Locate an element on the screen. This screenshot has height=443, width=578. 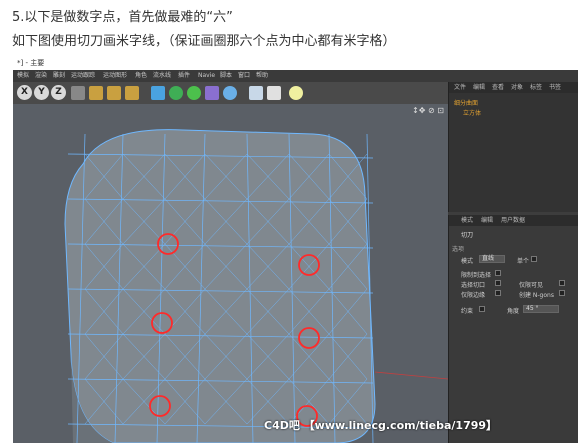
watermark: C4D吧 【www.linecg.com/tieba/1799】 is located at coordinates (381, 425).